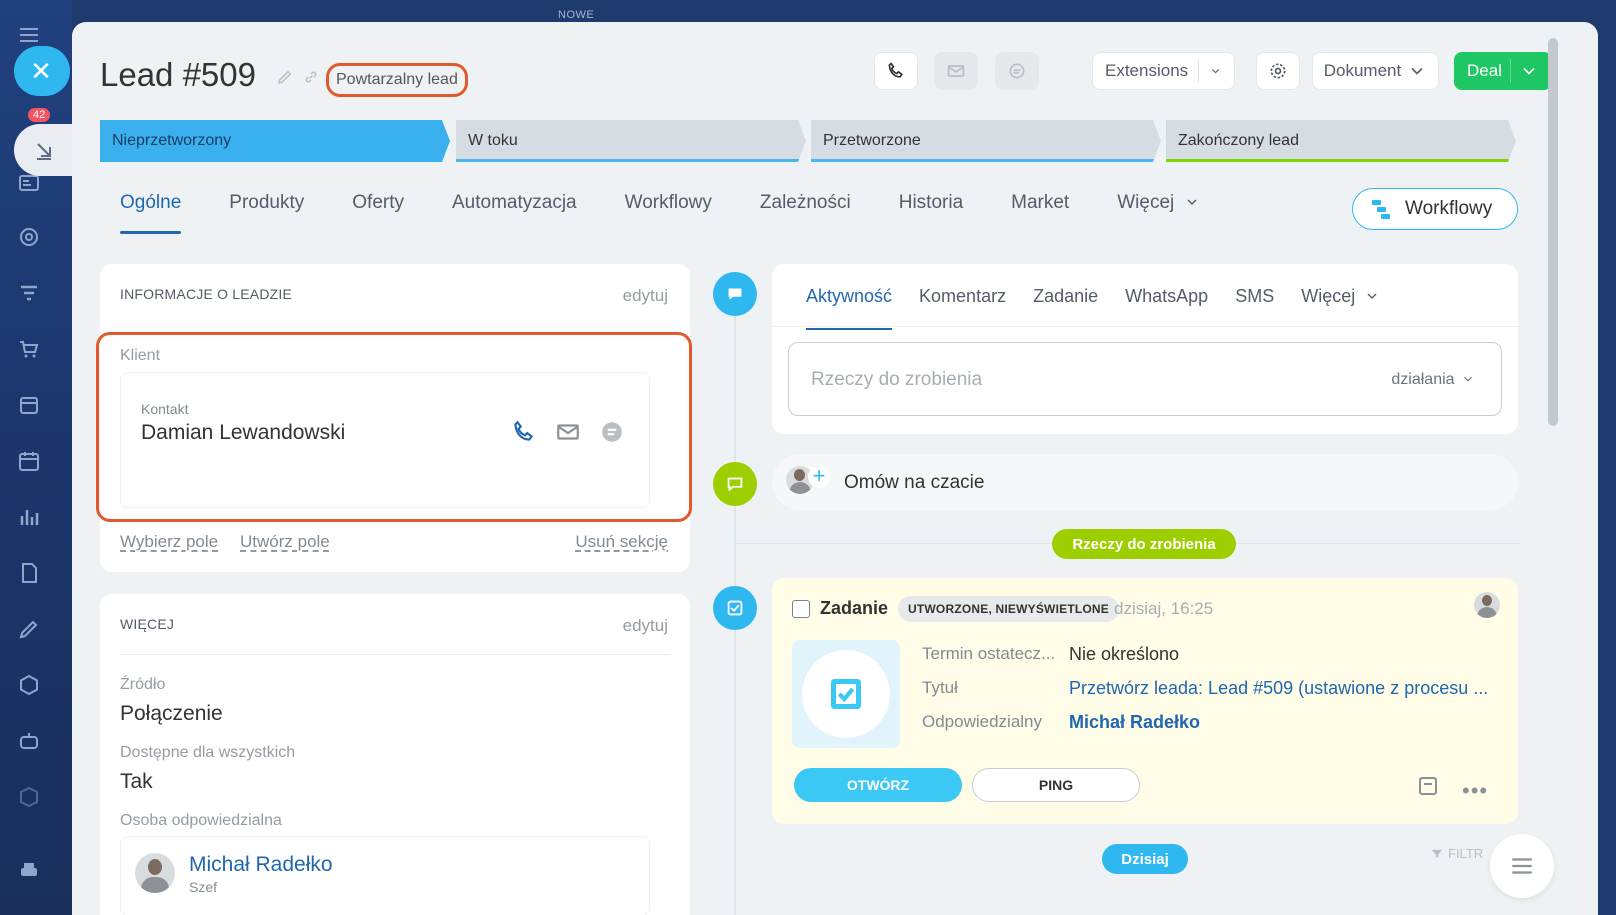  Describe the element at coordinates (962, 306) in the screenshot. I see `tab-comment: Komentarz` at that location.